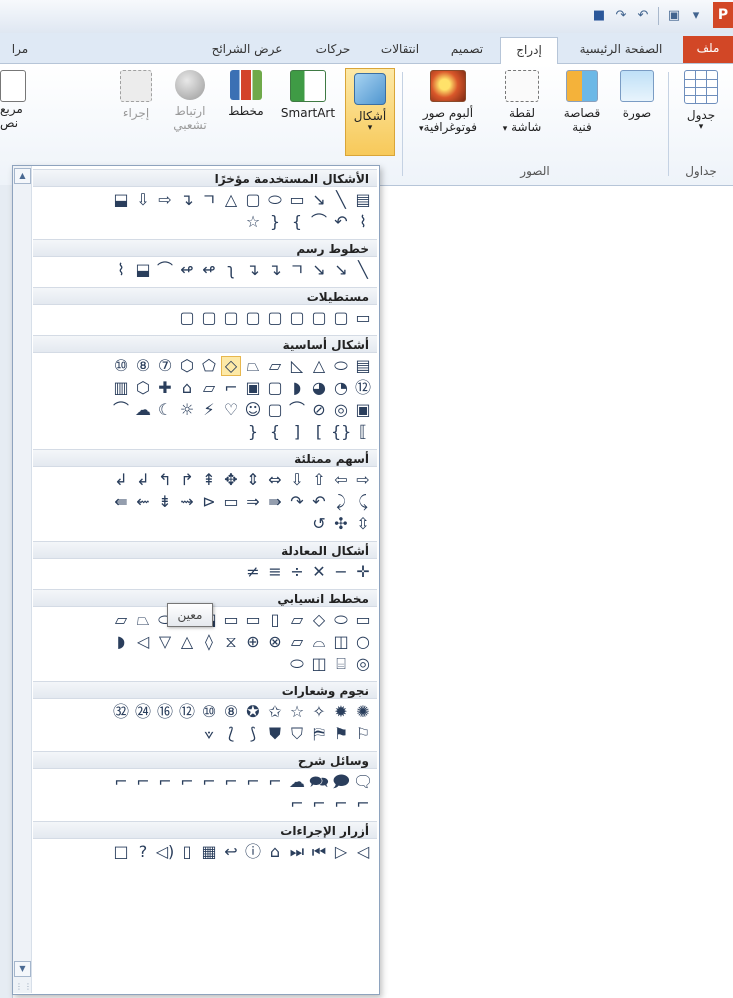 The height and width of the screenshot is (998, 733). Describe the element at coordinates (363, 852) in the screenshot. I see `shape-icon: ◁` at that location.